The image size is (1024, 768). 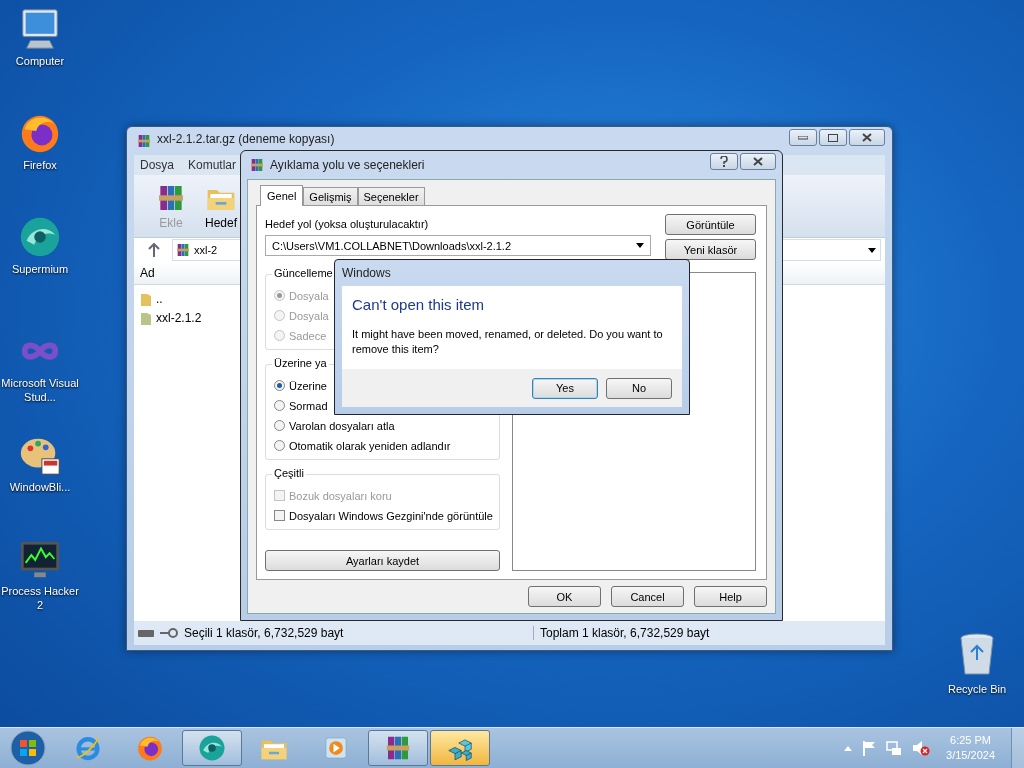 I want to click on muted-speaker-icon, so click(x=921, y=748).